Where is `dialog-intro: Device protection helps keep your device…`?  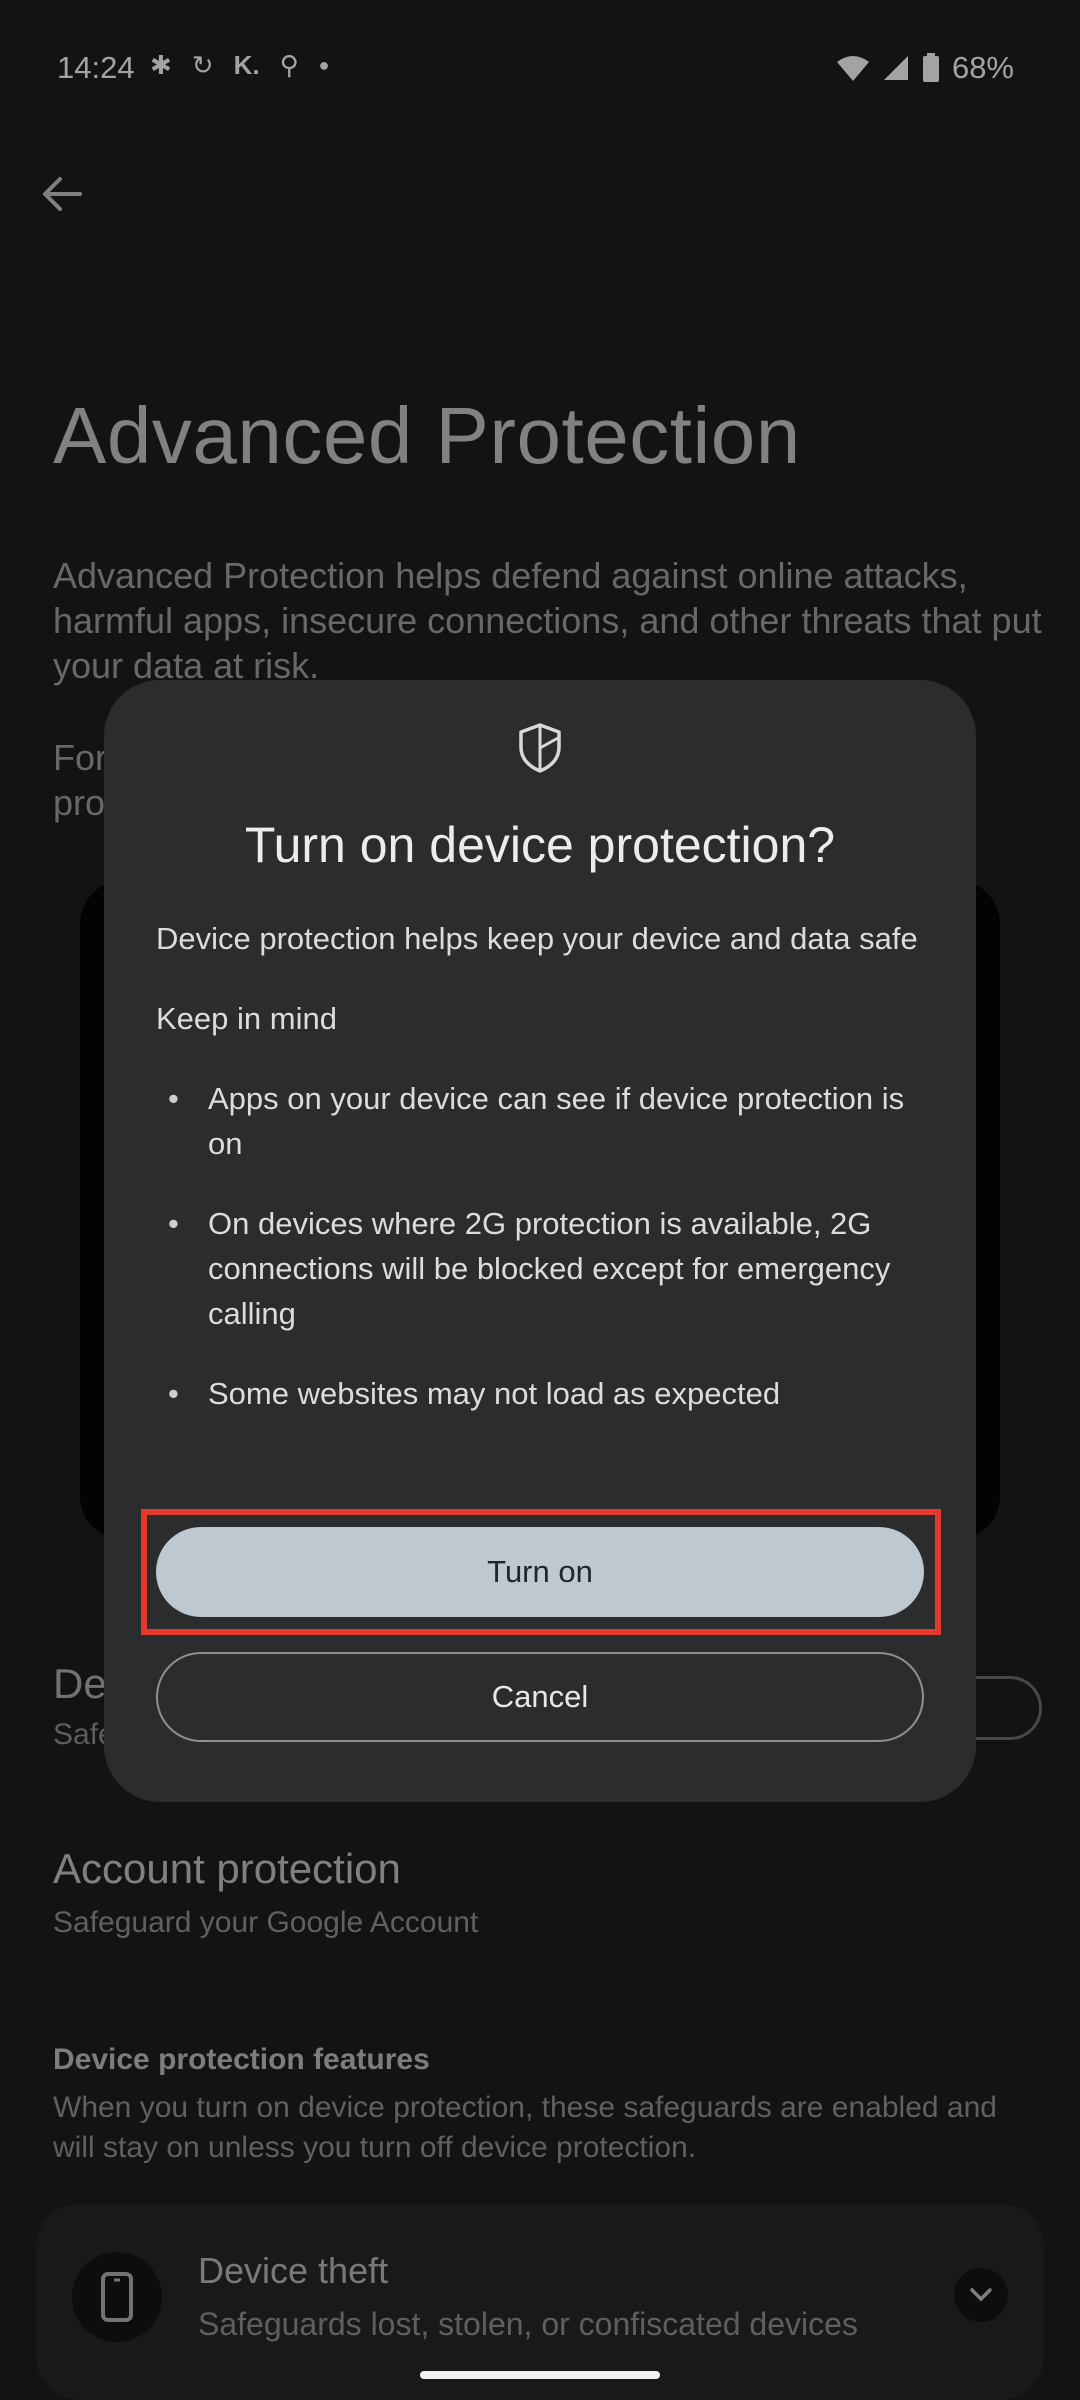 dialog-intro: Device protection helps keep your device… is located at coordinates (537, 938).